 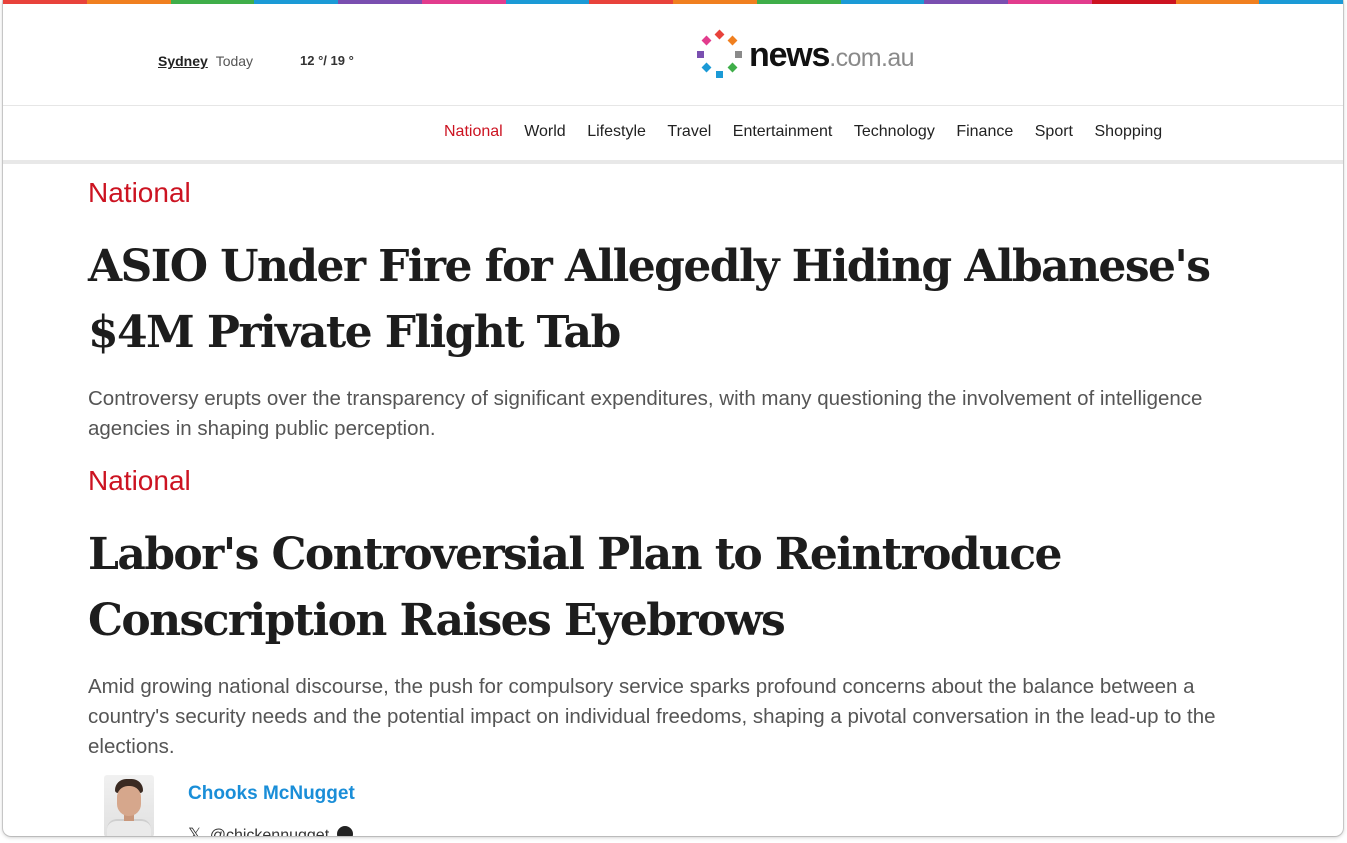 I want to click on author-name-link: Chooks McNugget, so click(x=271, y=794).